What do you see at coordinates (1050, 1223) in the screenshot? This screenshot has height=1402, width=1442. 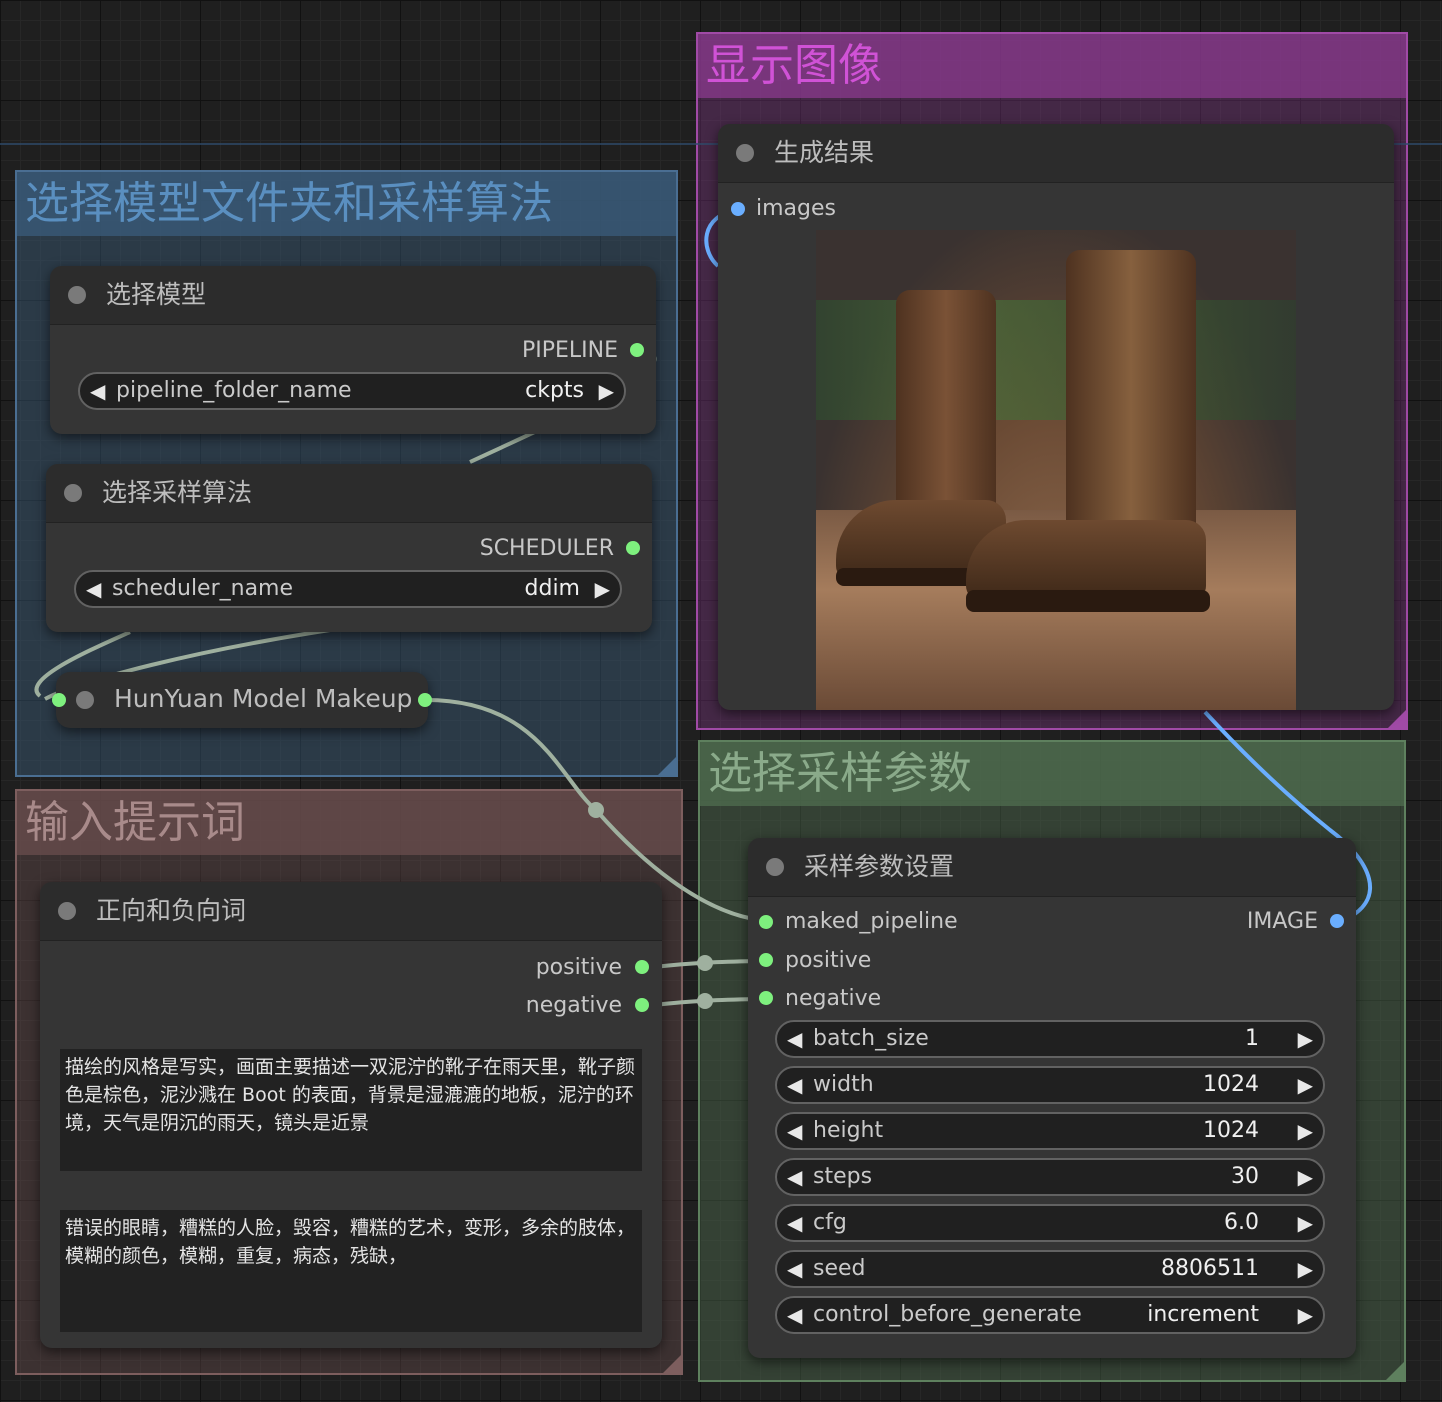 I see `number-cfg: ◀ cfg 6.0 ▶` at bounding box center [1050, 1223].